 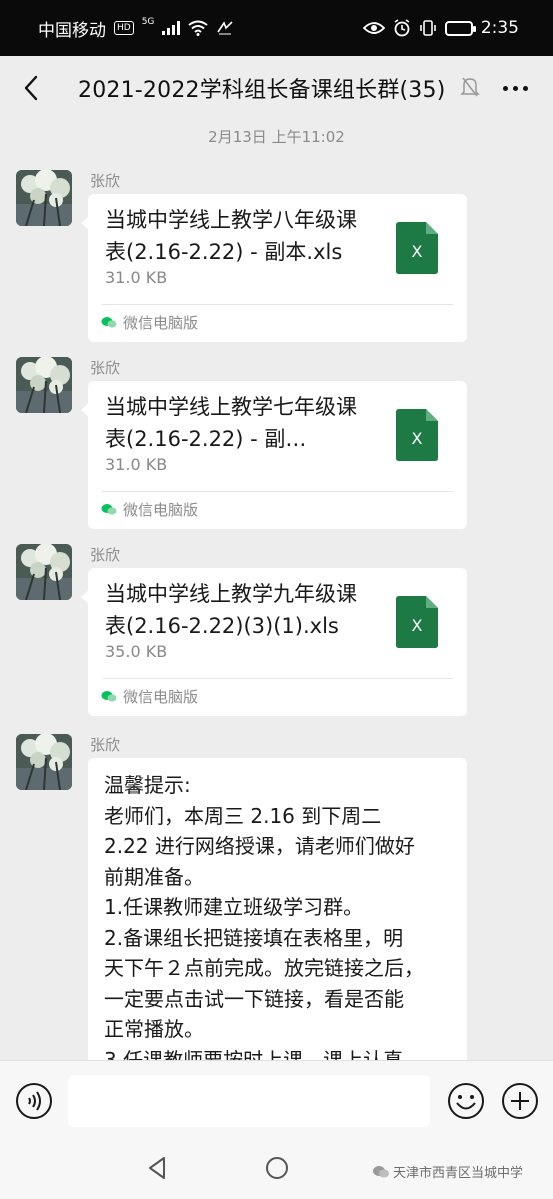 I want to click on circle-home-icon, so click(x=277, y=1168).